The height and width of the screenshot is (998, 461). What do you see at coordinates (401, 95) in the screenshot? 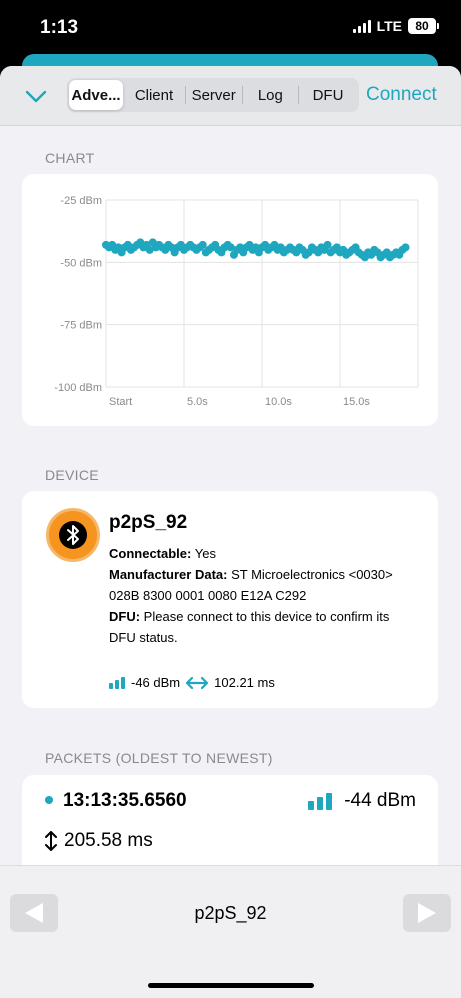
I see `connect-button: Connect` at bounding box center [401, 95].